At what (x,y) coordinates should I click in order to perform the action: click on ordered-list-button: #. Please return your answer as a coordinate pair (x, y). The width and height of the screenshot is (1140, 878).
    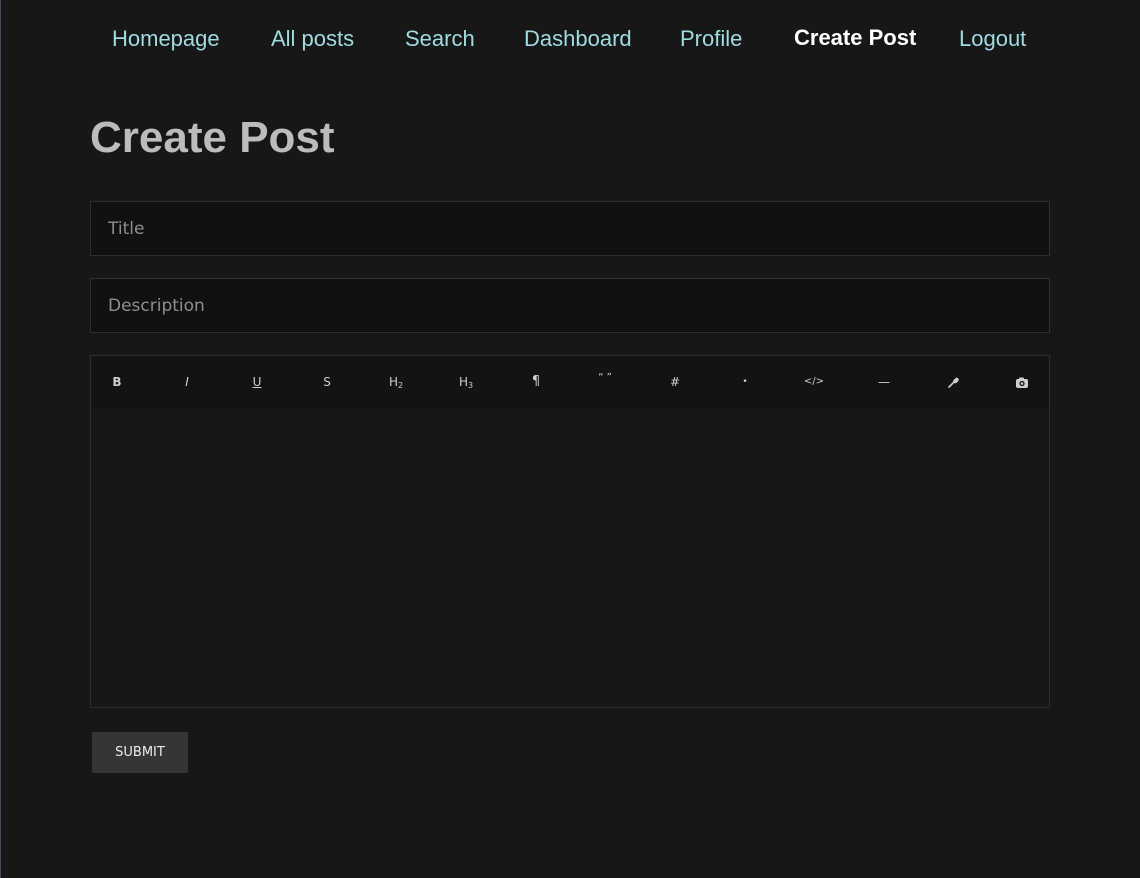
    Looking at the image, I should click on (675, 382).